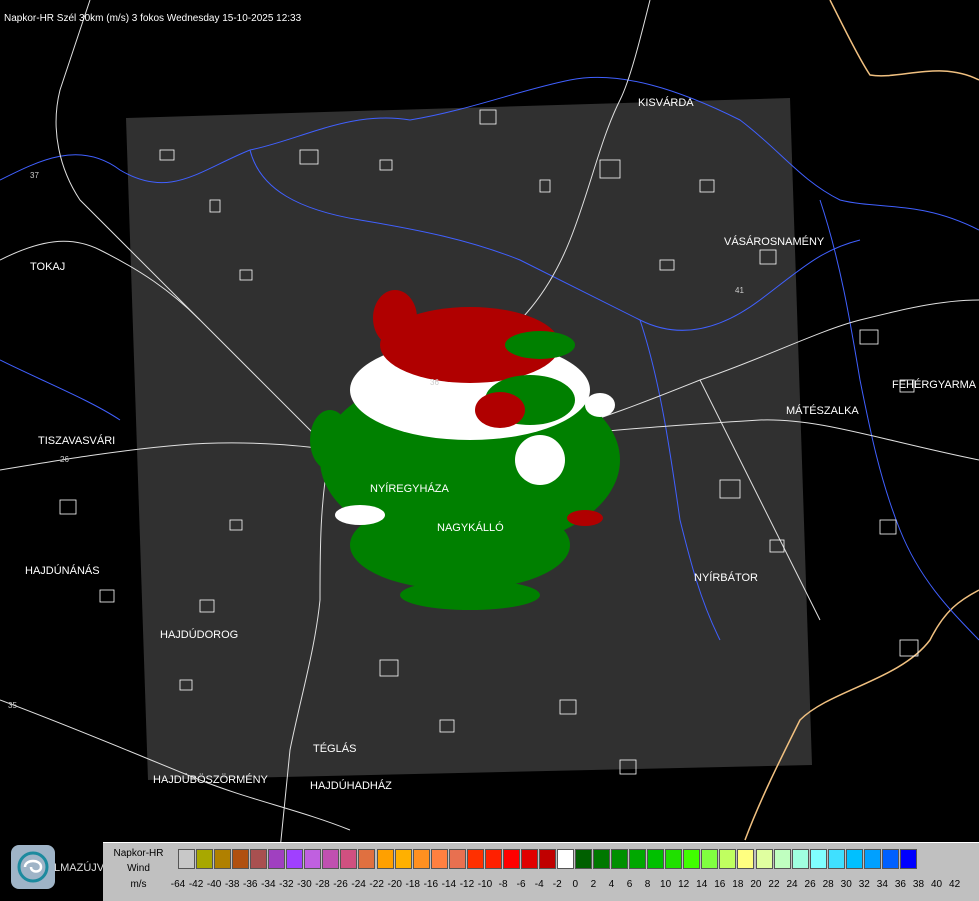 The height and width of the screenshot is (901, 979). Describe the element at coordinates (178, 884) in the screenshot. I see `legend-tick-label: -64` at that location.